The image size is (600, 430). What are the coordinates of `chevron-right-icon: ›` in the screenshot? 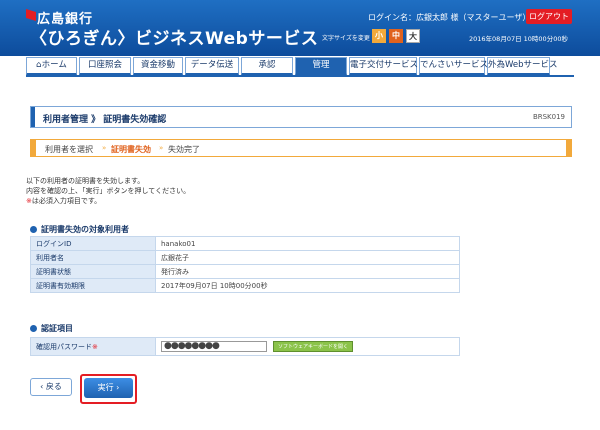 It's located at (118, 387).